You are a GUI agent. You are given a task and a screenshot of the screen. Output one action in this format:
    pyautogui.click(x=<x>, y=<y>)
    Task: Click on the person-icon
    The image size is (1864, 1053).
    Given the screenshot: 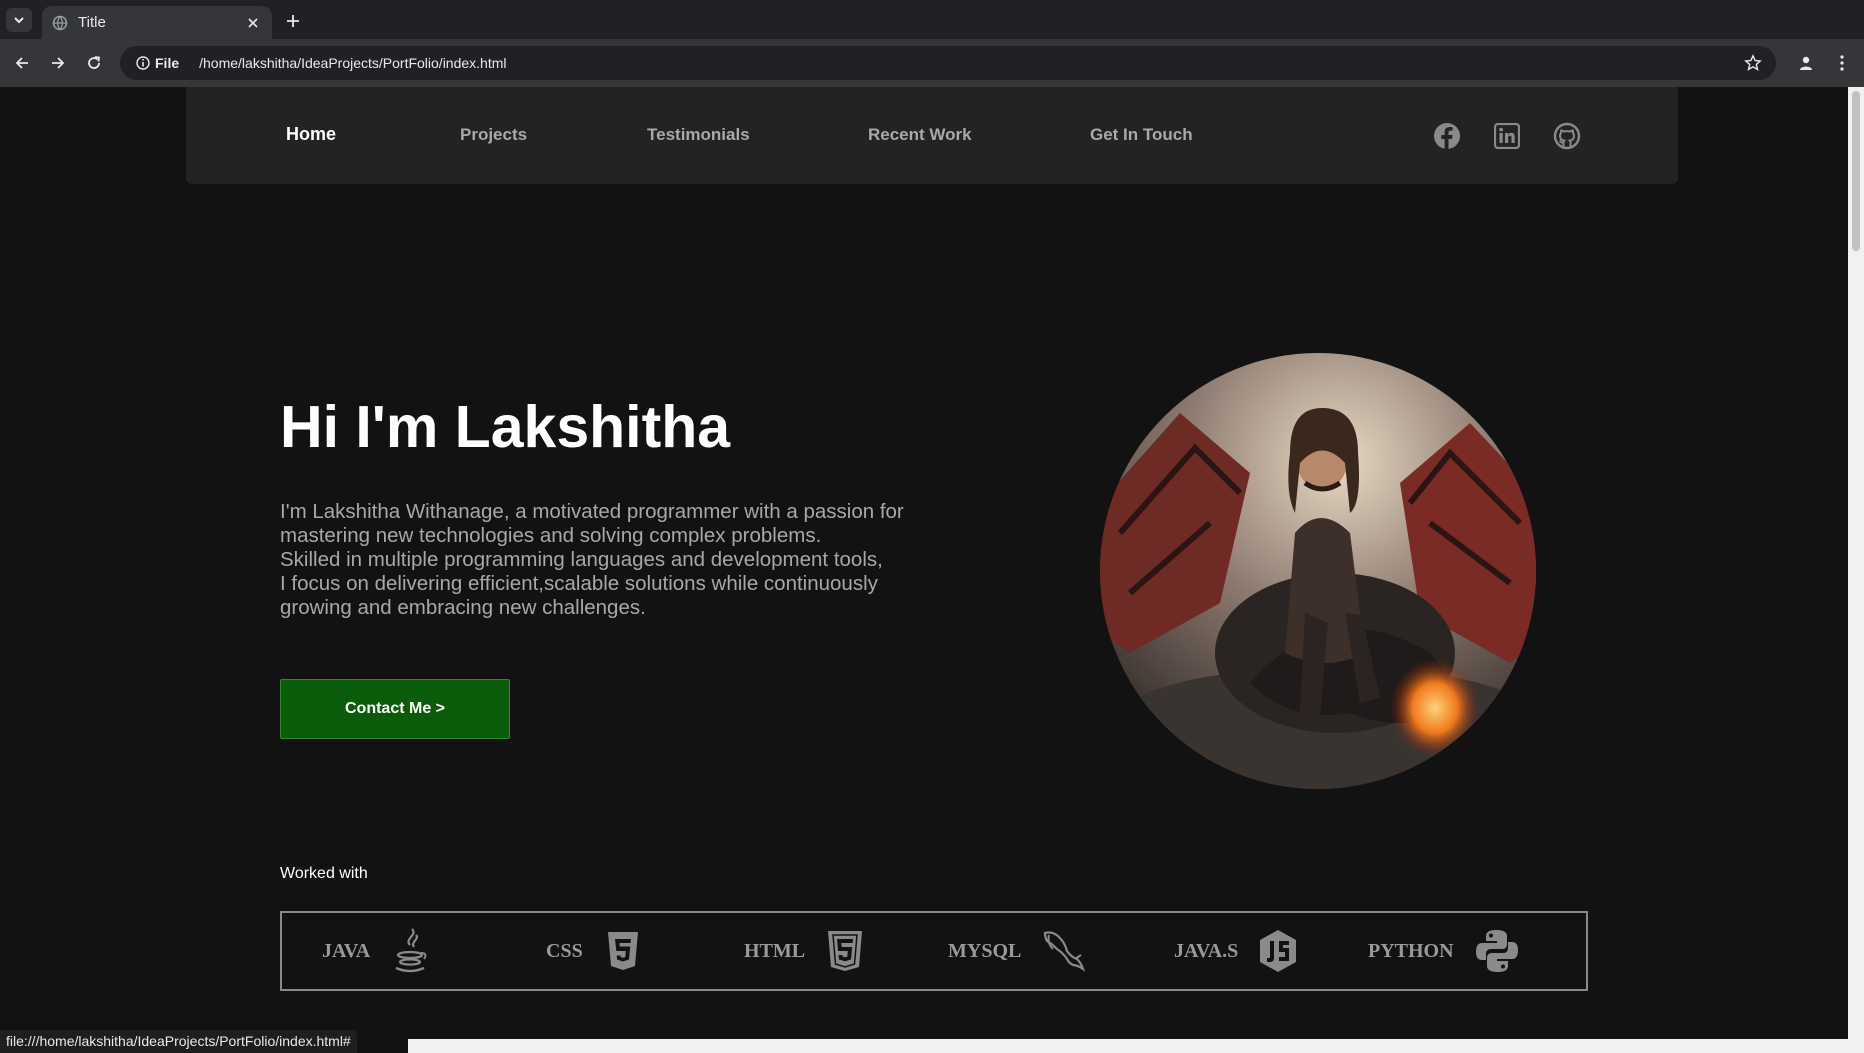 What is the action you would take?
    pyautogui.click(x=1806, y=63)
    